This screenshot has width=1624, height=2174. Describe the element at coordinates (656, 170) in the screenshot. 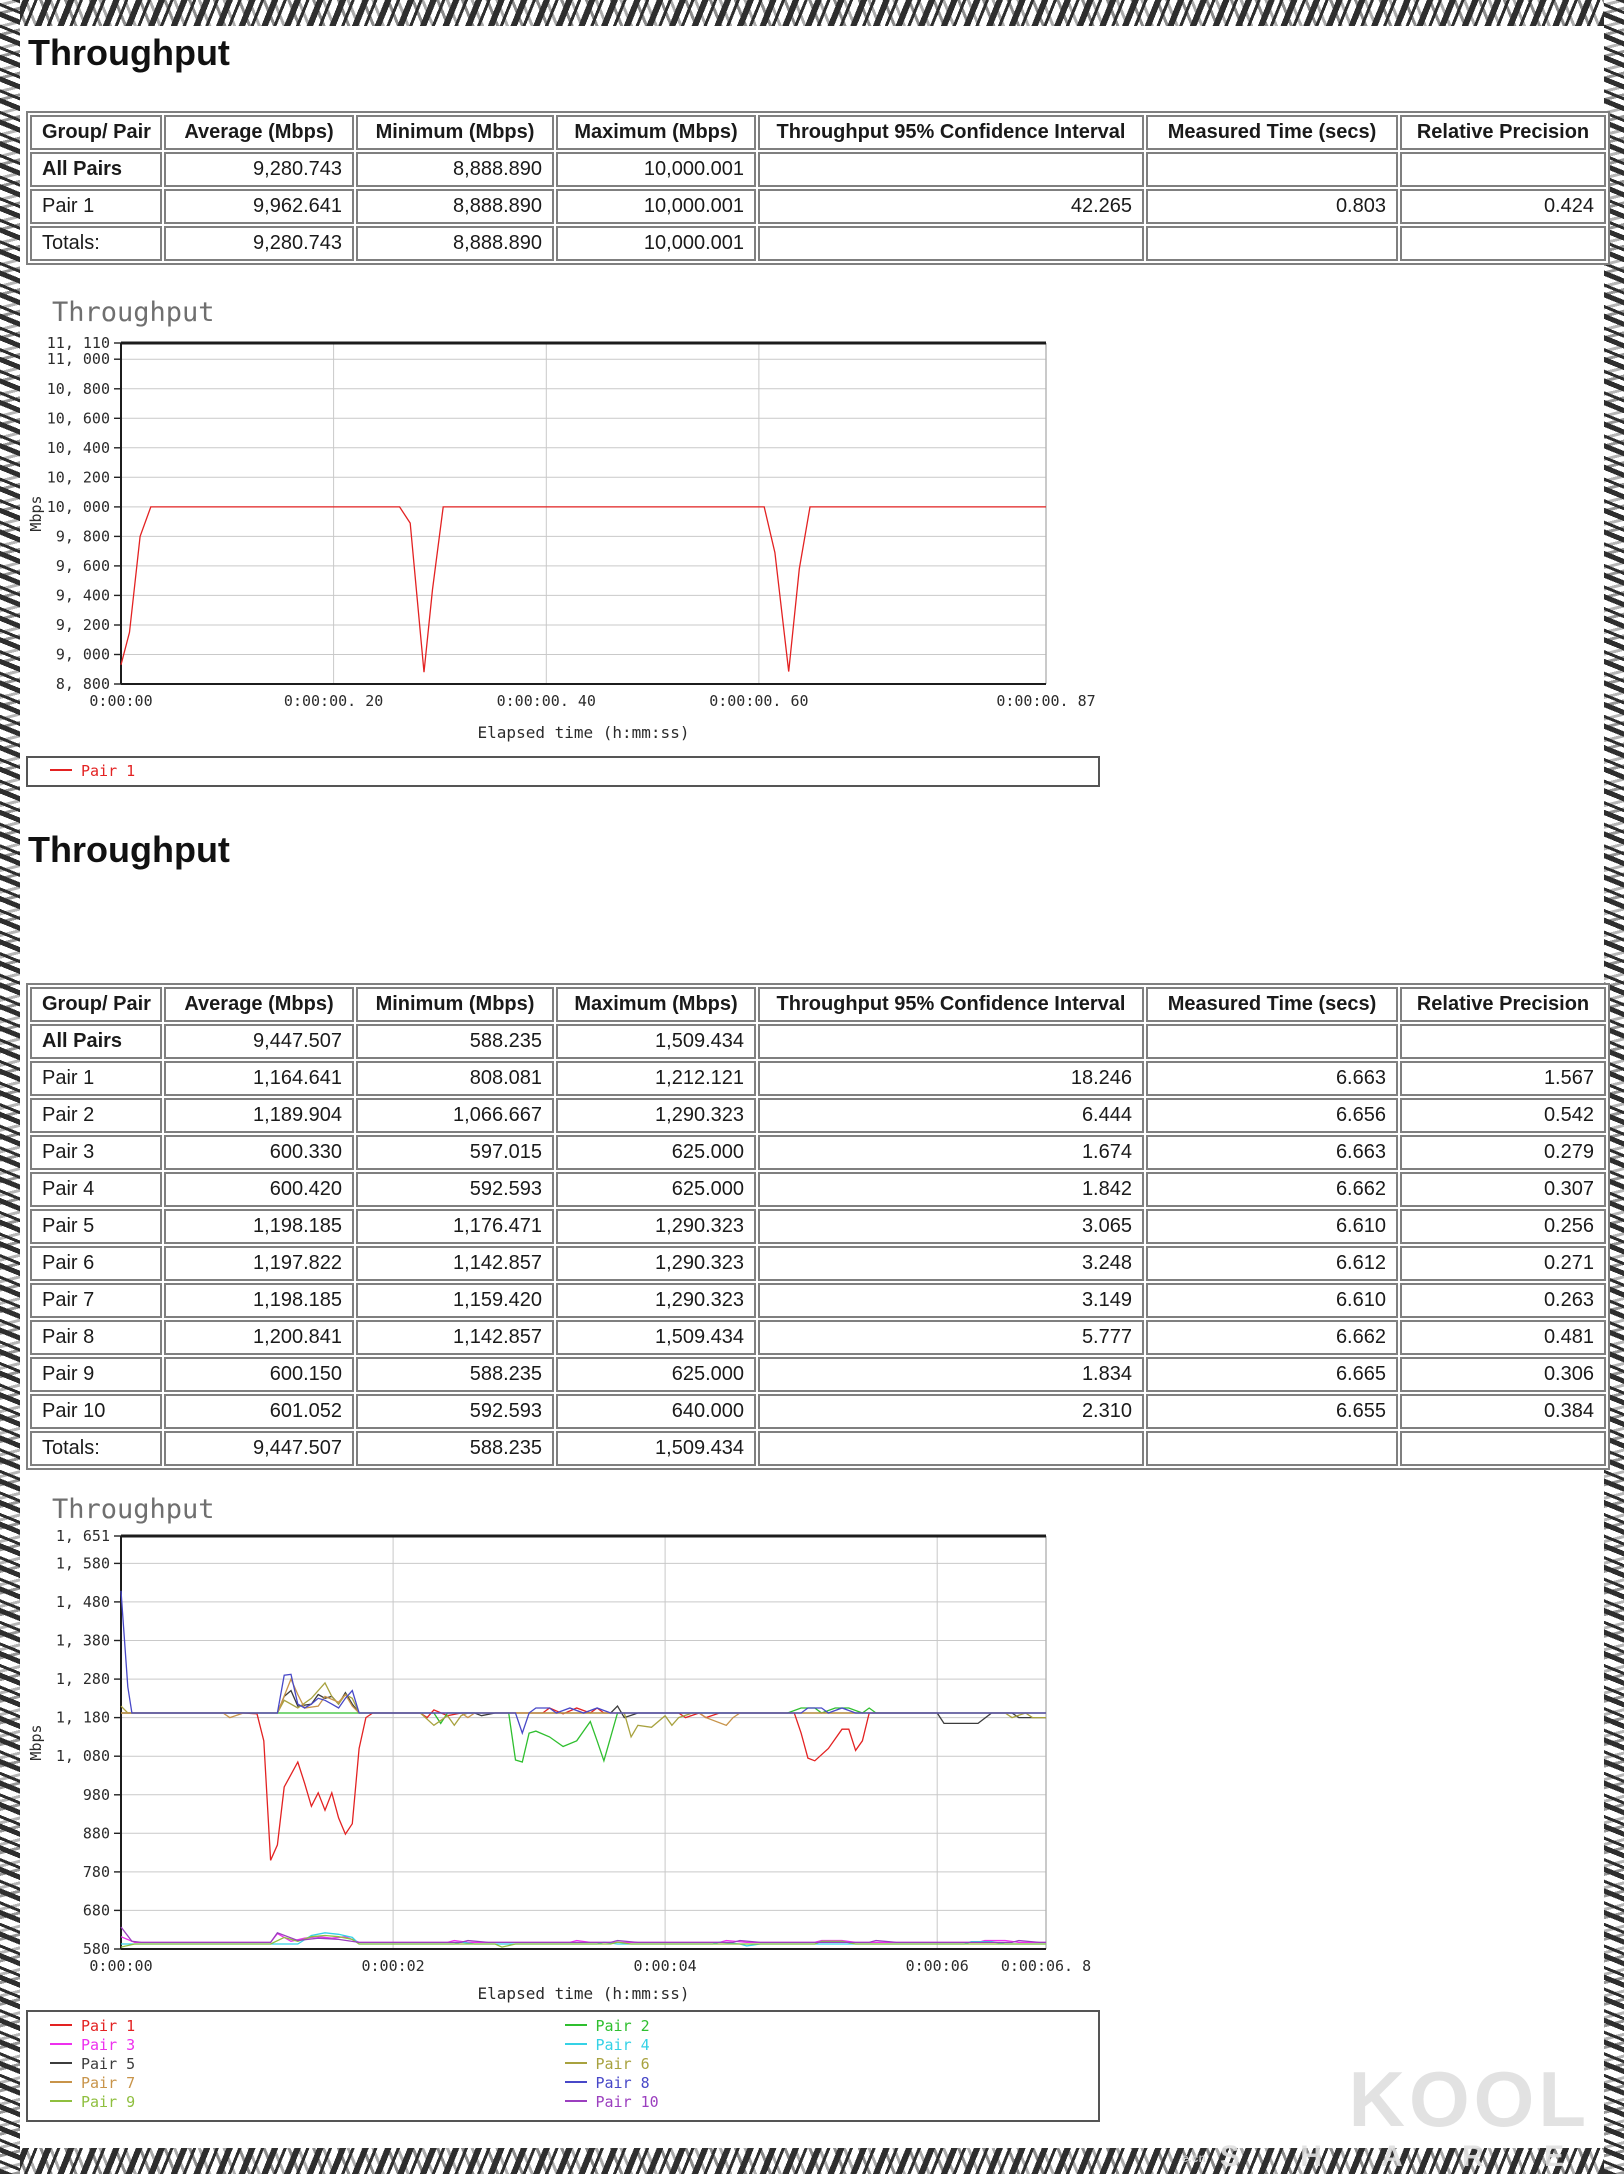

I see `table-cell: 10,000.001` at that location.